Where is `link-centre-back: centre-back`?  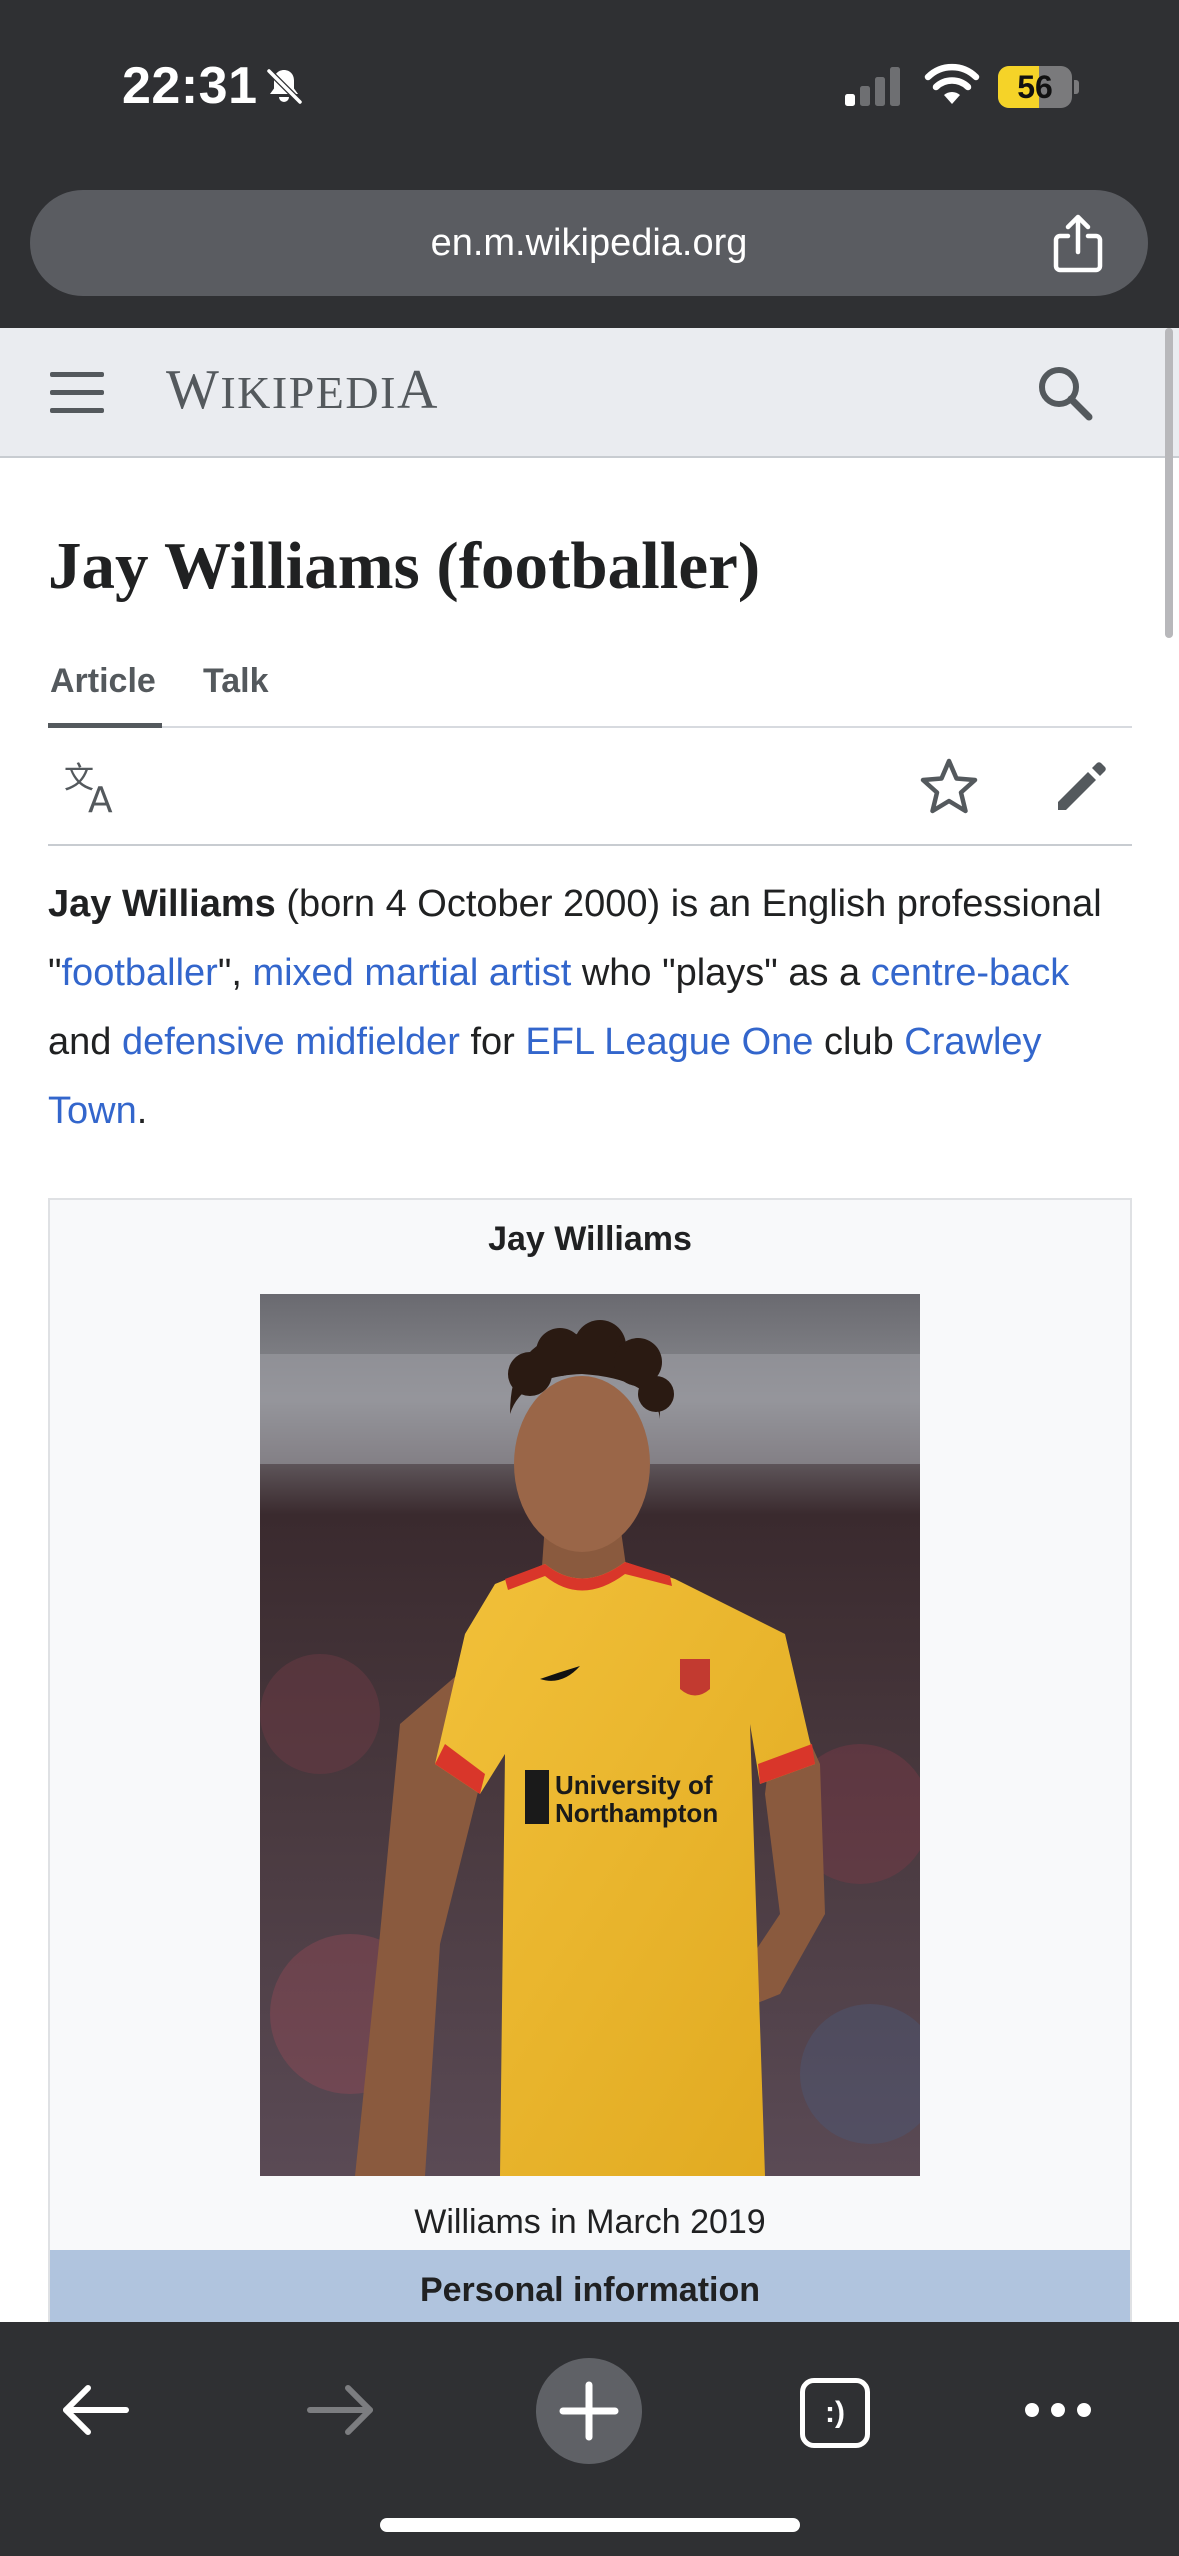 link-centre-back: centre-back is located at coordinates (970, 973).